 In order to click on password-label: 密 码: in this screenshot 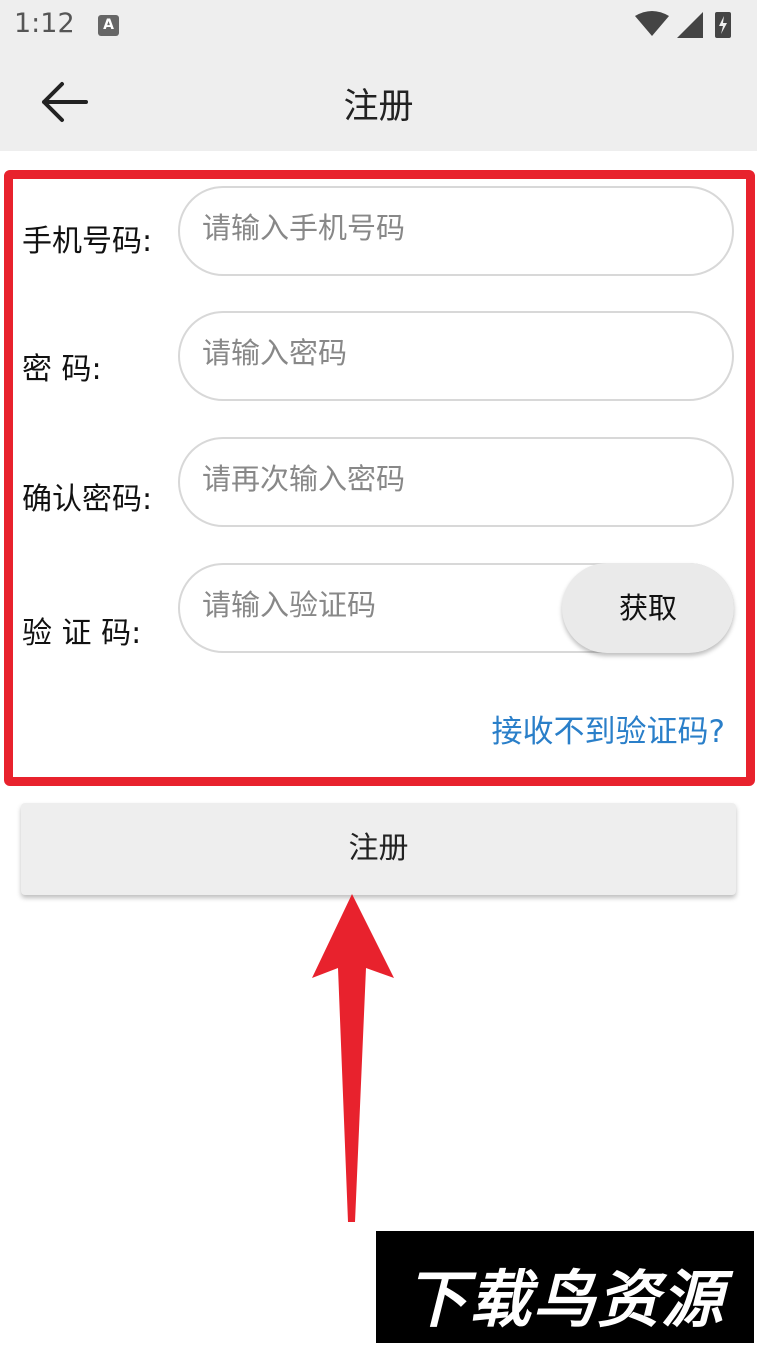, I will do `click(62, 369)`.